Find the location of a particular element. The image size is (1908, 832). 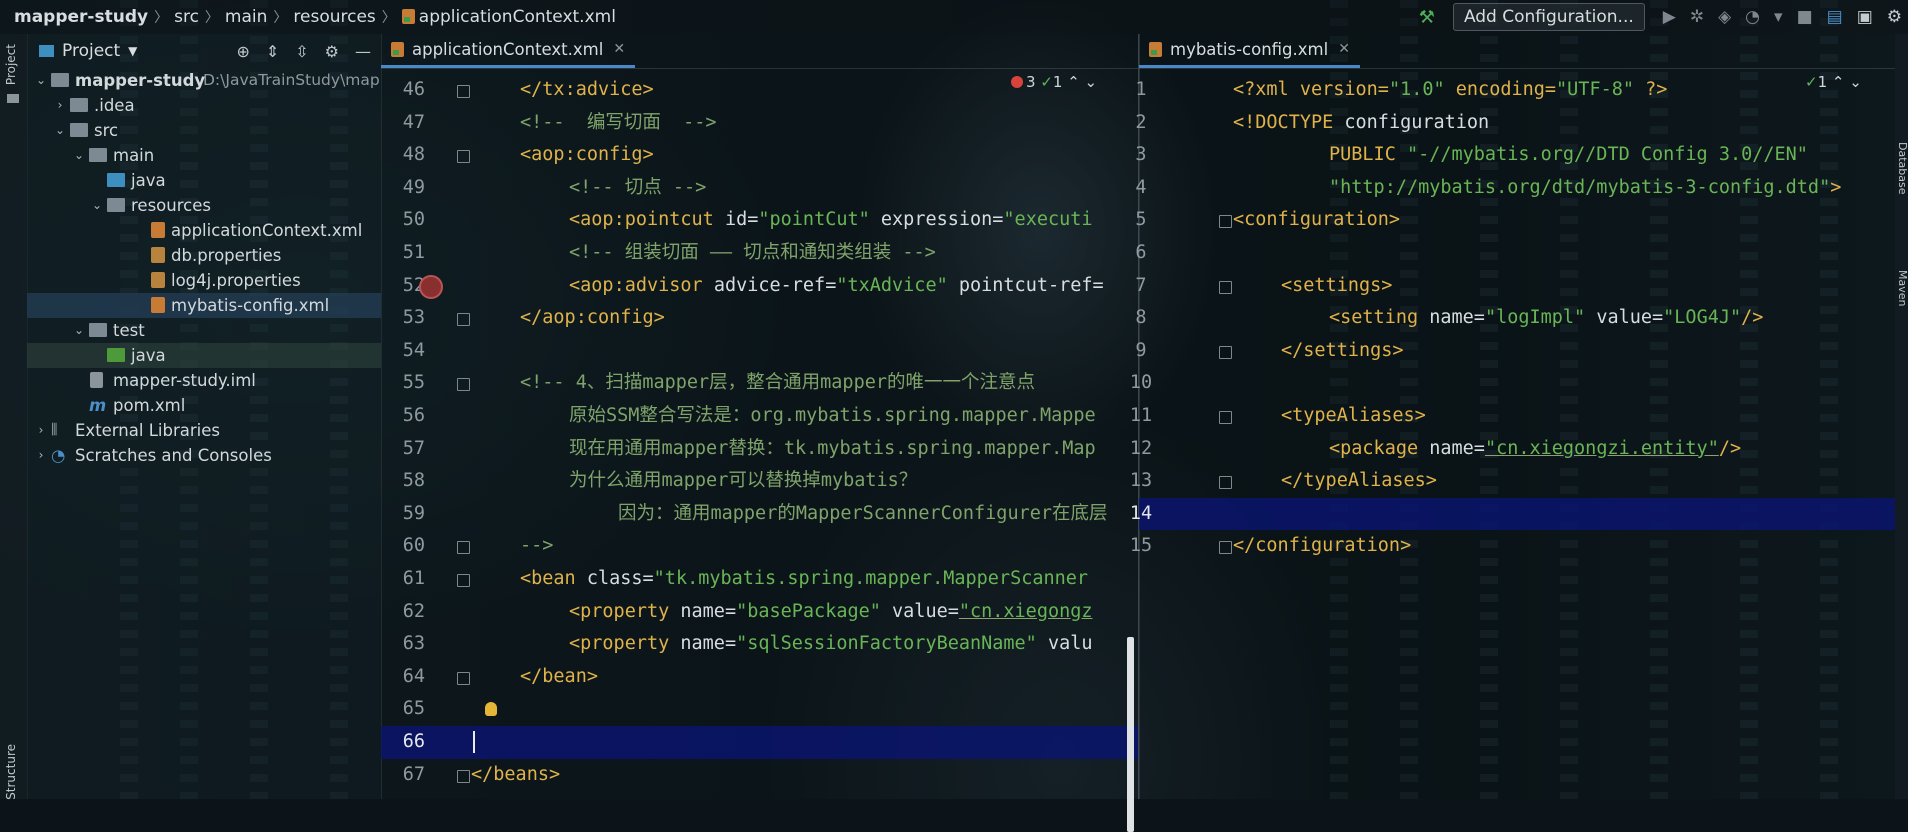

line-number: 50 is located at coordinates (403, 220).